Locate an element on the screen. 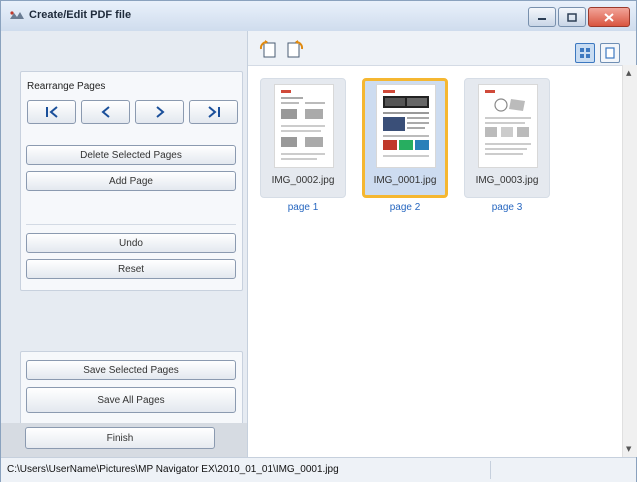 This screenshot has height=482, width=637. minimize-icon is located at coordinates (542, 19).